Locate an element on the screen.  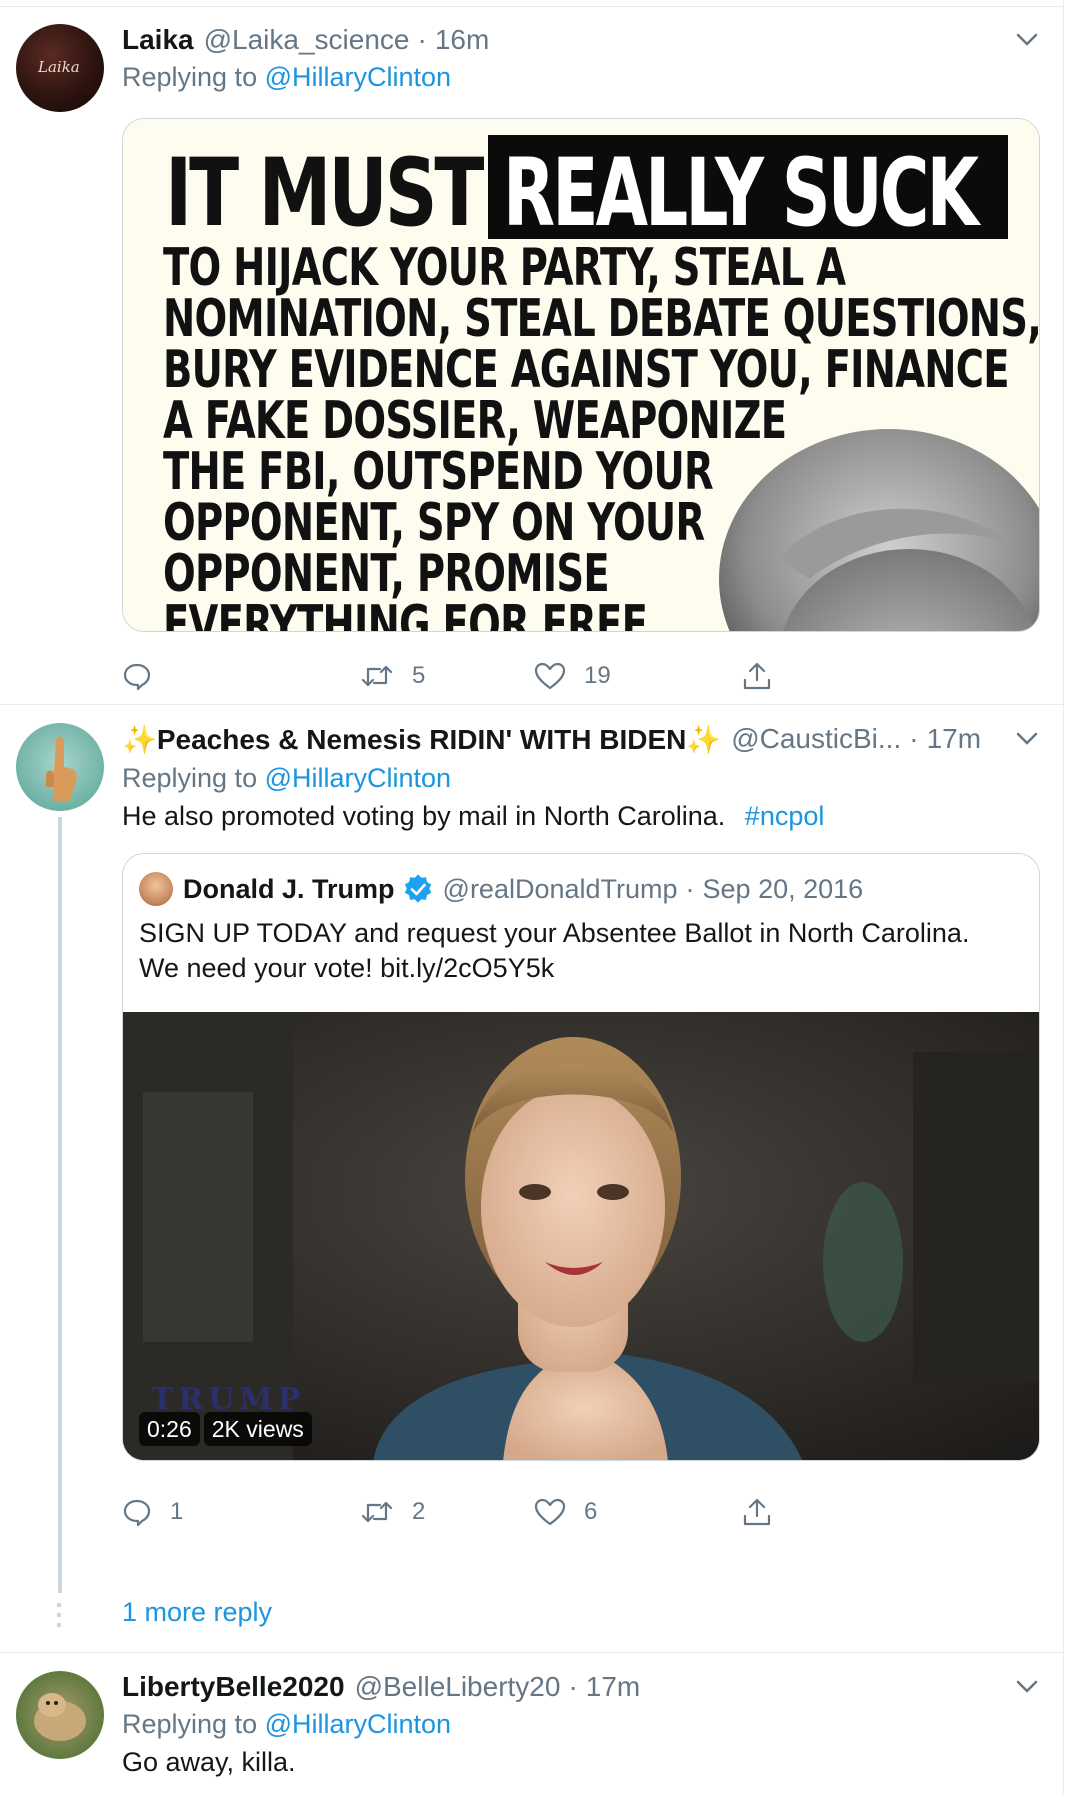
user-handle: @Laika_science is located at coordinates (307, 40).